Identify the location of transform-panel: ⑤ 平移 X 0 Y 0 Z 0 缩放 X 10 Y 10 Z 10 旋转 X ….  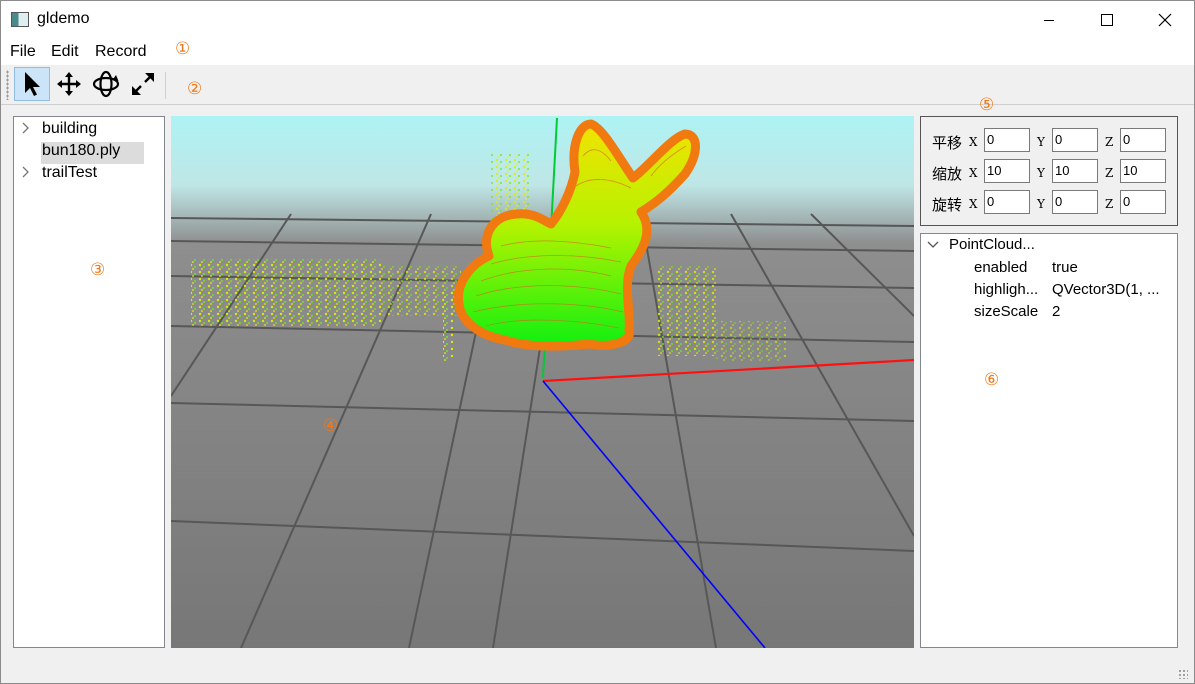
(1049, 160).